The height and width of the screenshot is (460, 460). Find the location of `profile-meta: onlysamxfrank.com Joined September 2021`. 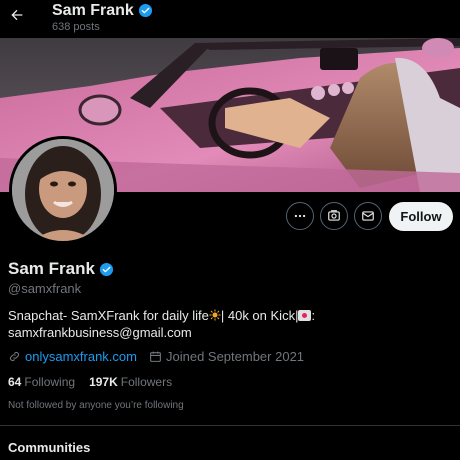

profile-meta: onlysamxfrank.com Joined September 2021 is located at coordinates (156, 356).